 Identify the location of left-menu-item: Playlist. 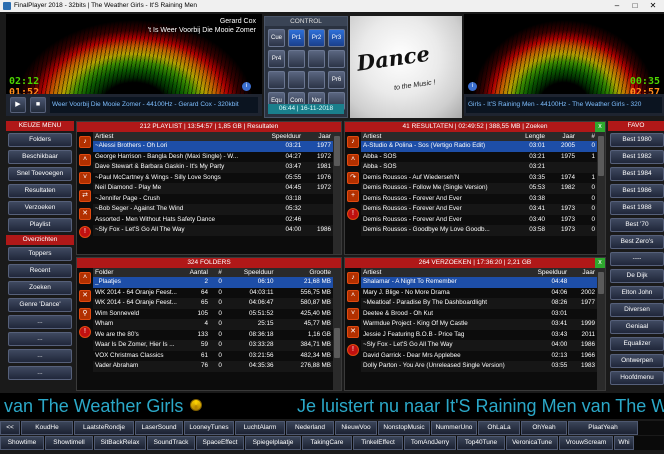
(40, 225).